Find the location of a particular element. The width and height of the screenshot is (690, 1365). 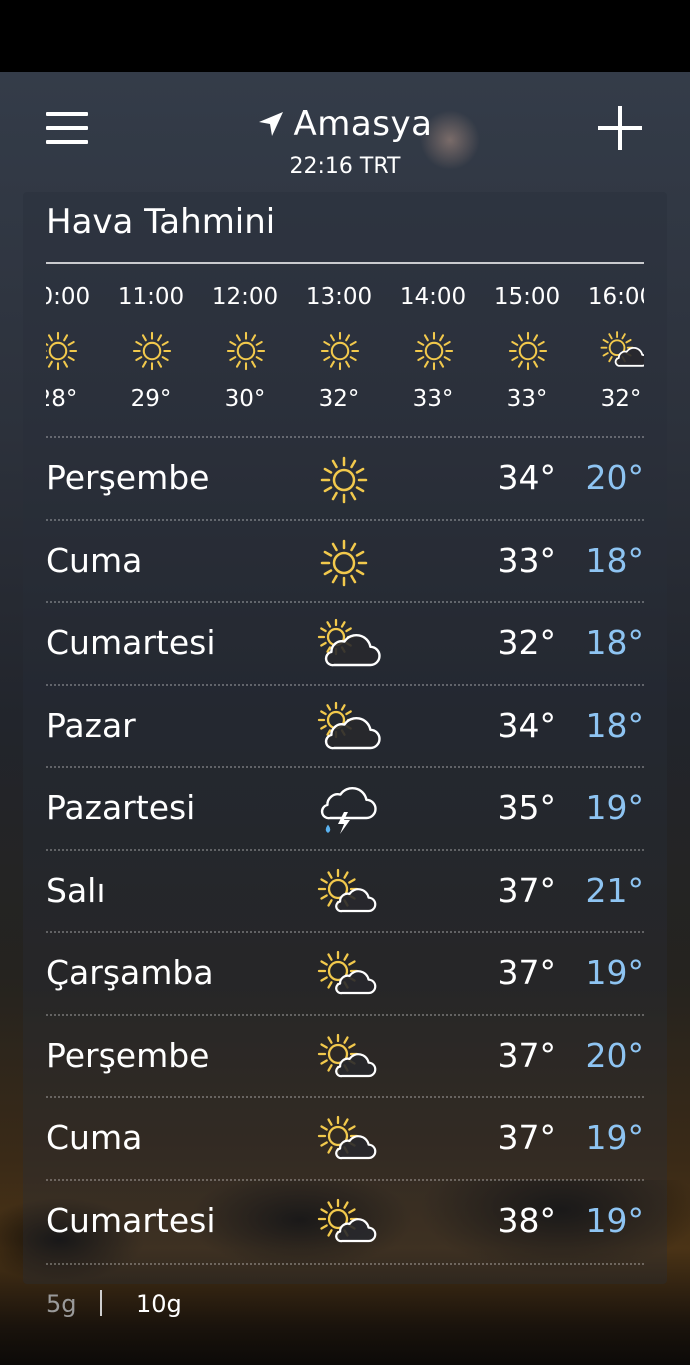

daily-forecast-row: Perşembe 34° 20° is located at coordinates (345, 478).